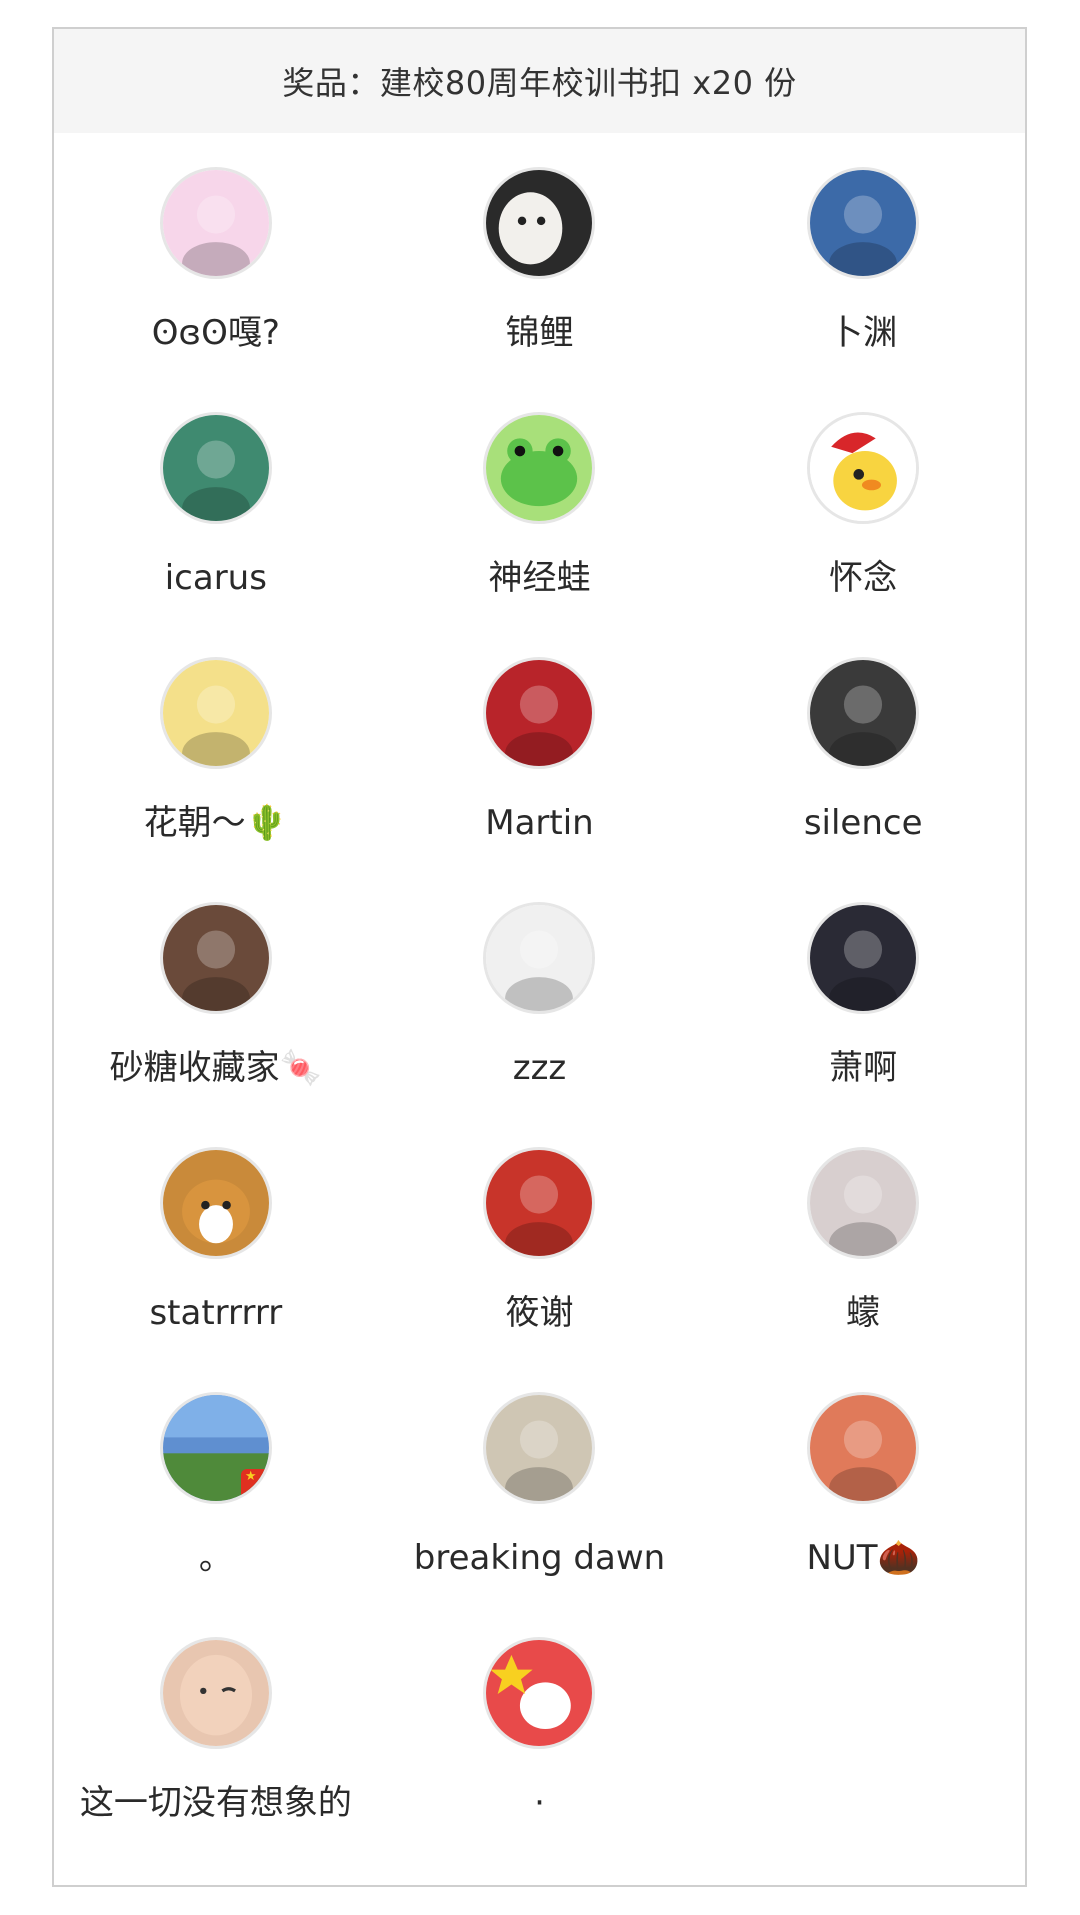 The width and height of the screenshot is (1080, 1915). What do you see at coordinates (863, 333) in the screenshot?
I see `winner-name: 卜渊` at bounding box center [863, 333].